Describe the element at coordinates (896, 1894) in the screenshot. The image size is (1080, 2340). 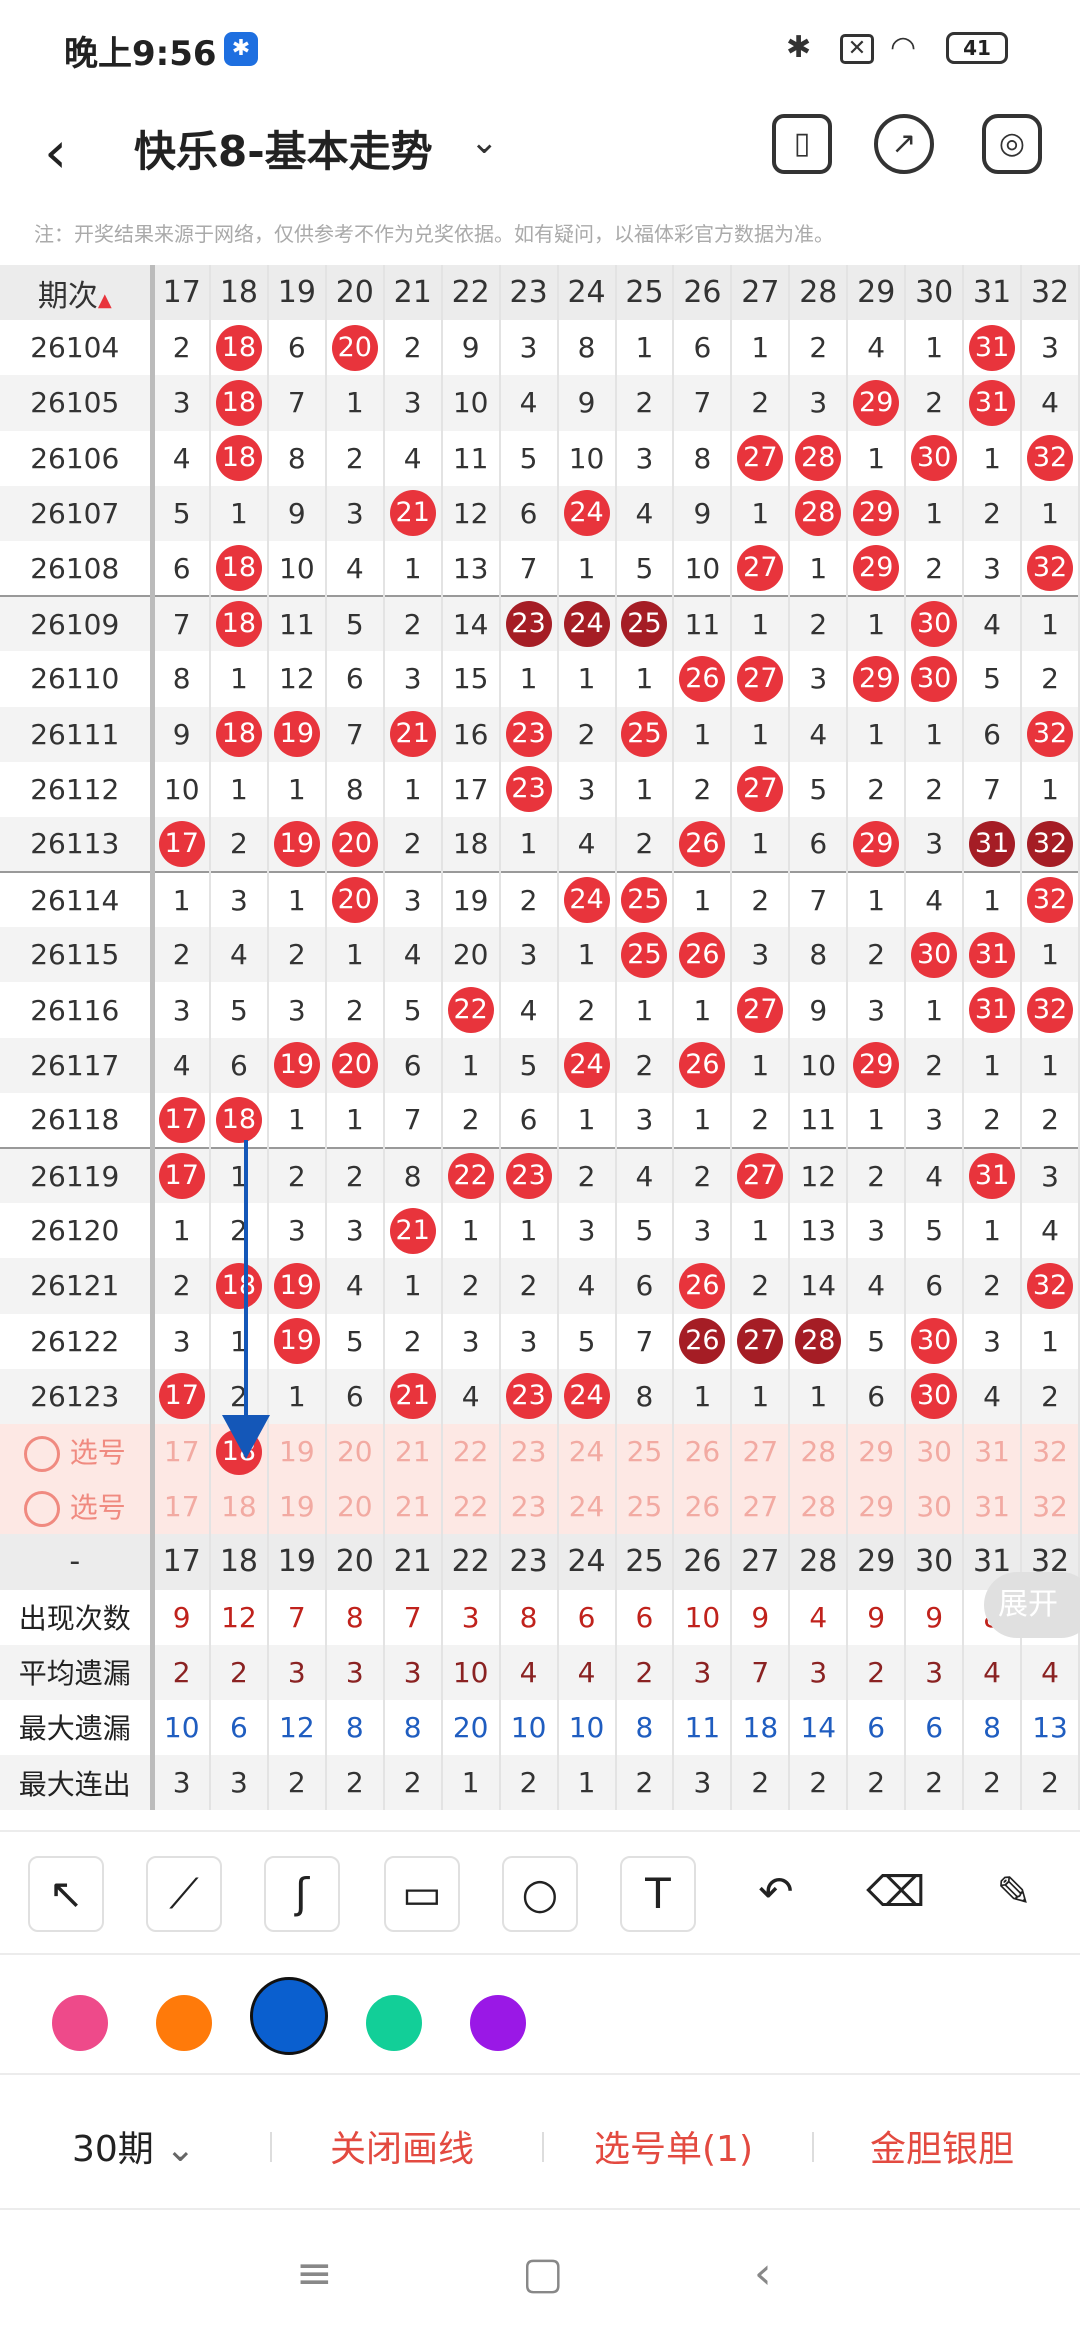
I see `eraser-icon: ⌫` at that location.